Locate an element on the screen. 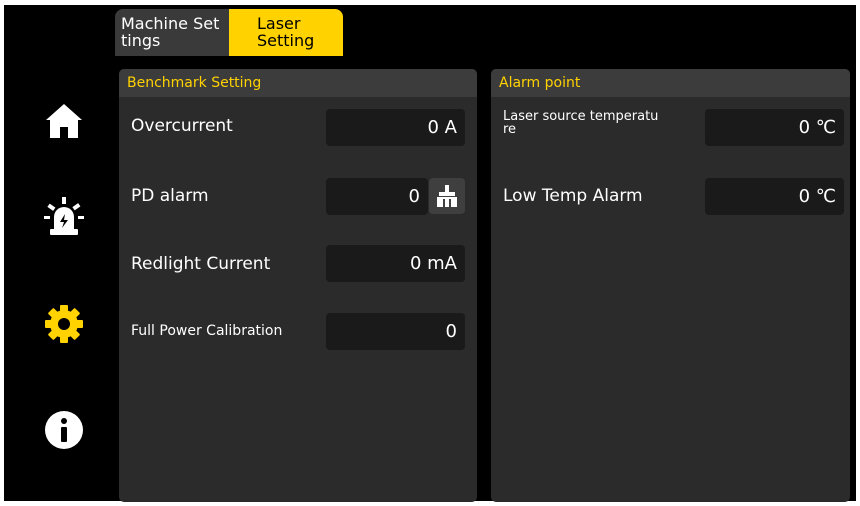 This screenshot has width=860, height=506. laser-source-temperature-field: 0 ℃ is located at coordinates (774, 127).